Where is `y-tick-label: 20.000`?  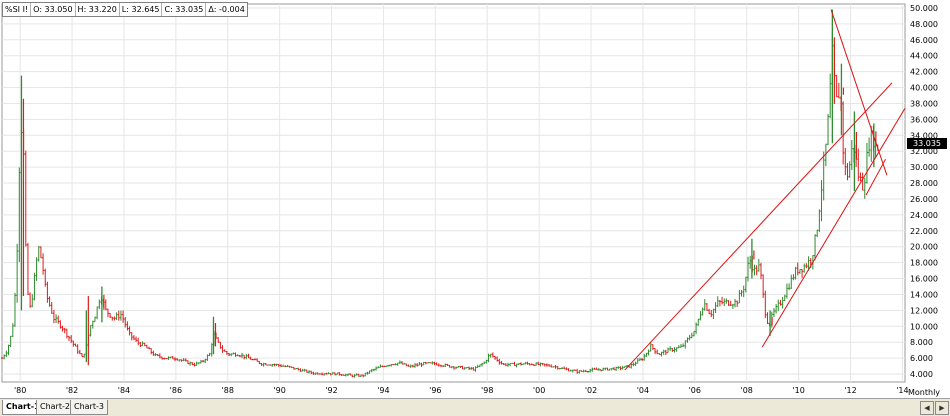 y-tick-label: 20.000 is located at coordinates (924, 247).